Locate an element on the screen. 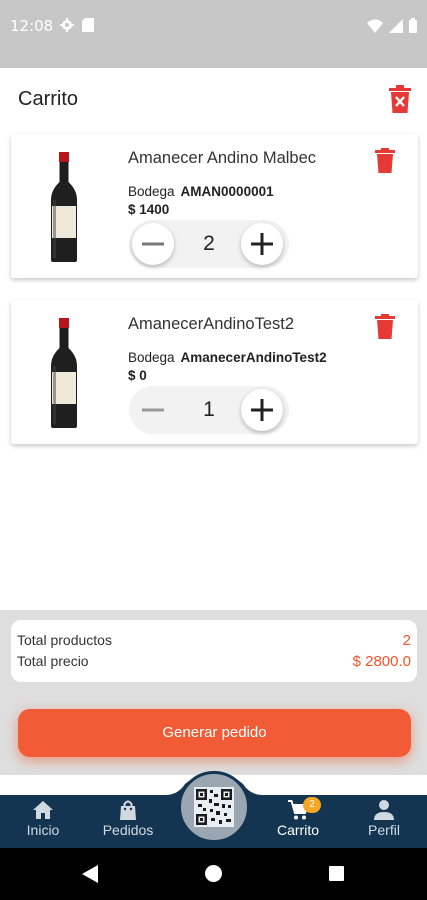 Image resolution: width=427 pixels, height=900 pixels. generate-order-button: Generar pedido is located at coordinates (214, 733).